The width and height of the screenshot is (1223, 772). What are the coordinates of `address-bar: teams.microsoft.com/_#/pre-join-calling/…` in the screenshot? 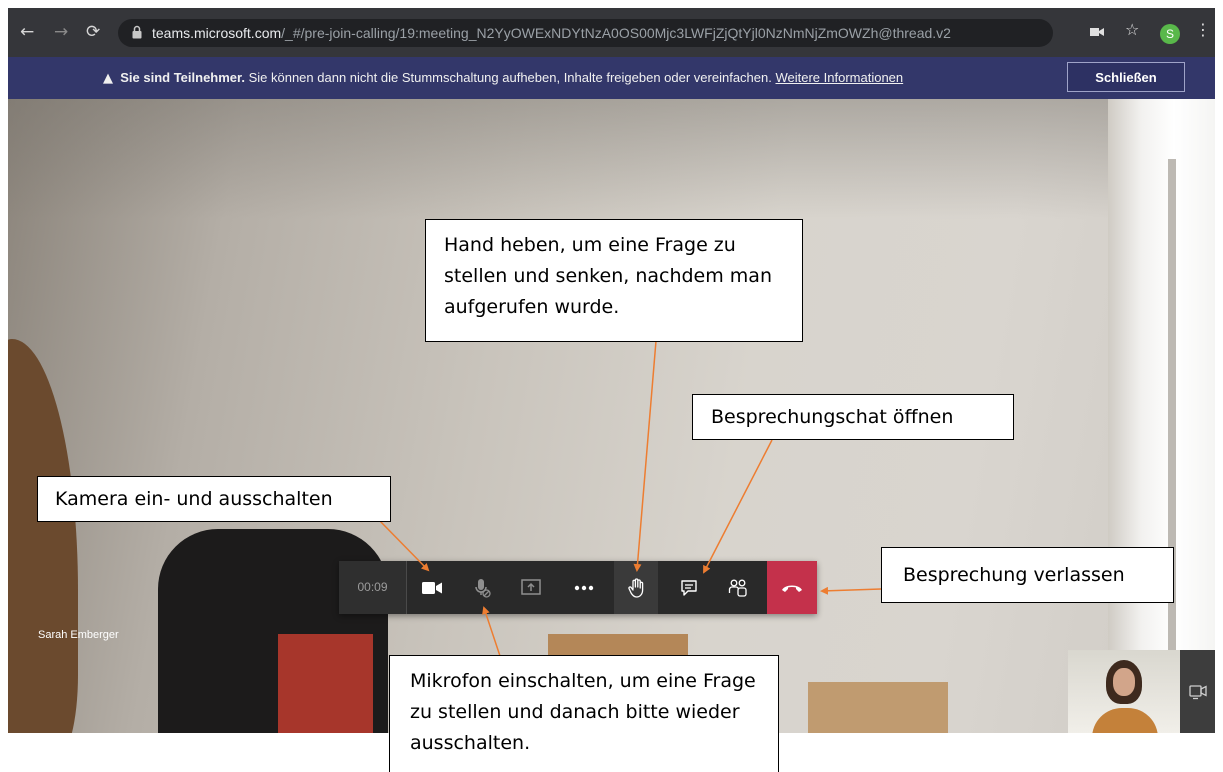 It's located at (585, 33).